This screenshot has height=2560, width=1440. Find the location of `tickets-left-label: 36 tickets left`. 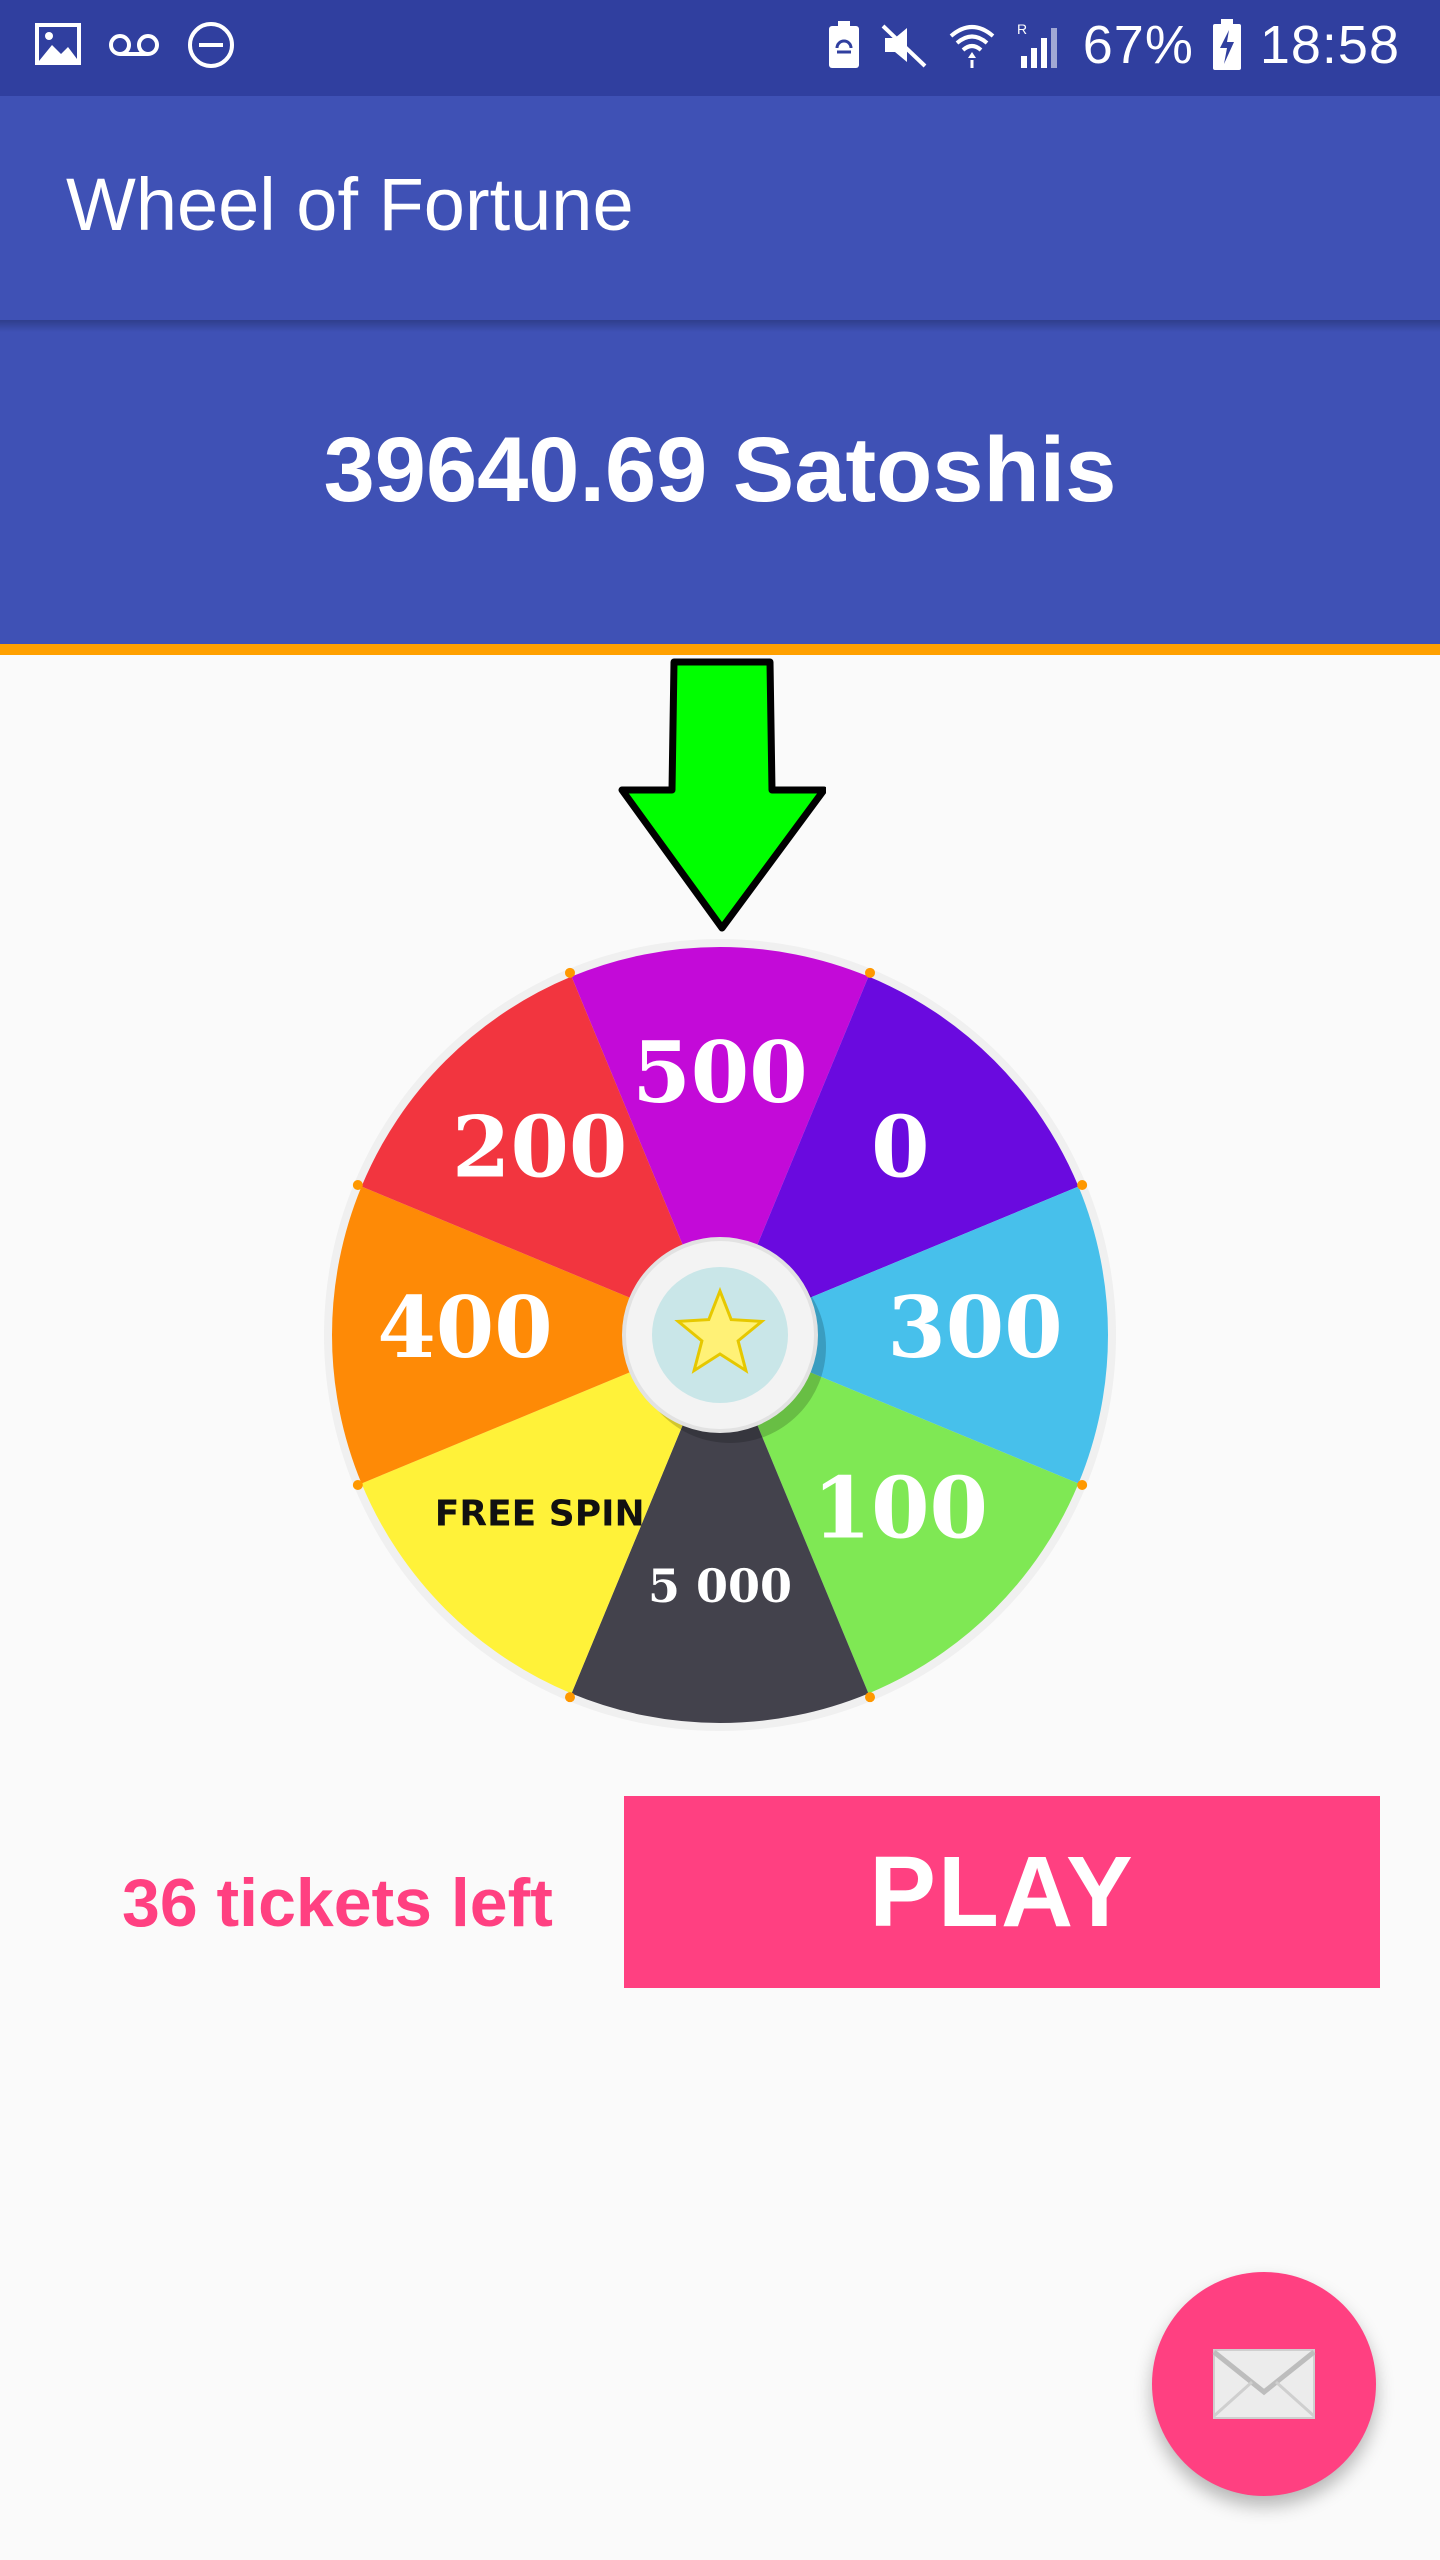

tickets-left-label: 36 tickets left is located at coordinates (337, 1903).